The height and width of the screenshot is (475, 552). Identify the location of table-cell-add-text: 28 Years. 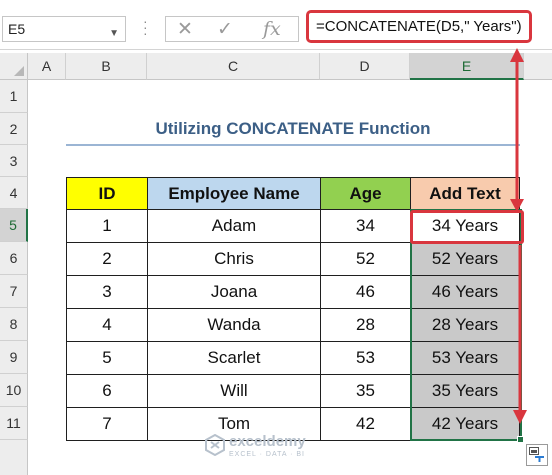
(465, 325).